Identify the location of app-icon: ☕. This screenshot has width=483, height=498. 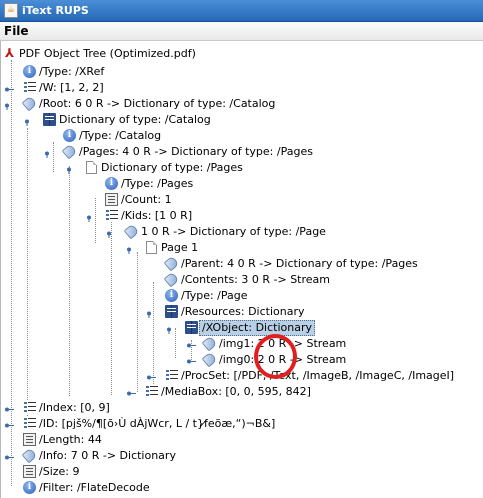
(11, 10).